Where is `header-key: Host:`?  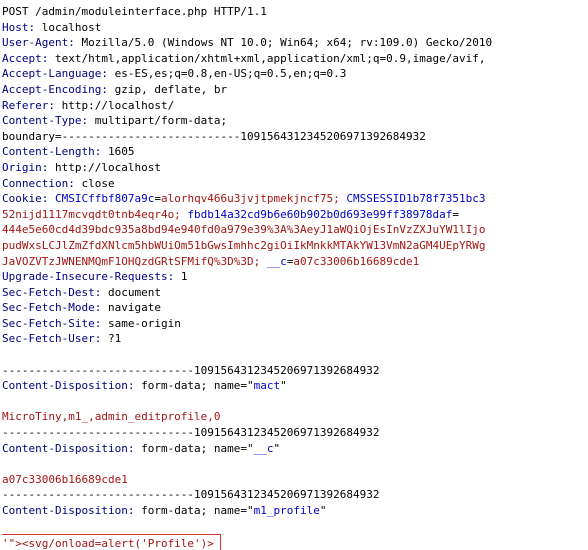 header-key: Host: is located at coordinates (19, 27).